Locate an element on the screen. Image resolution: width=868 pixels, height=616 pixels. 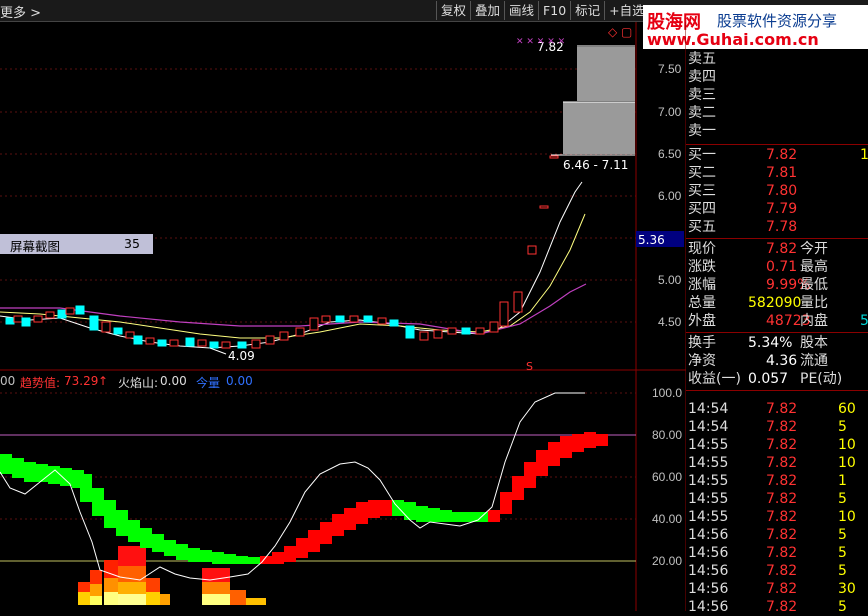
low-price-label: 4.09 is located at coordinates (241, 356).